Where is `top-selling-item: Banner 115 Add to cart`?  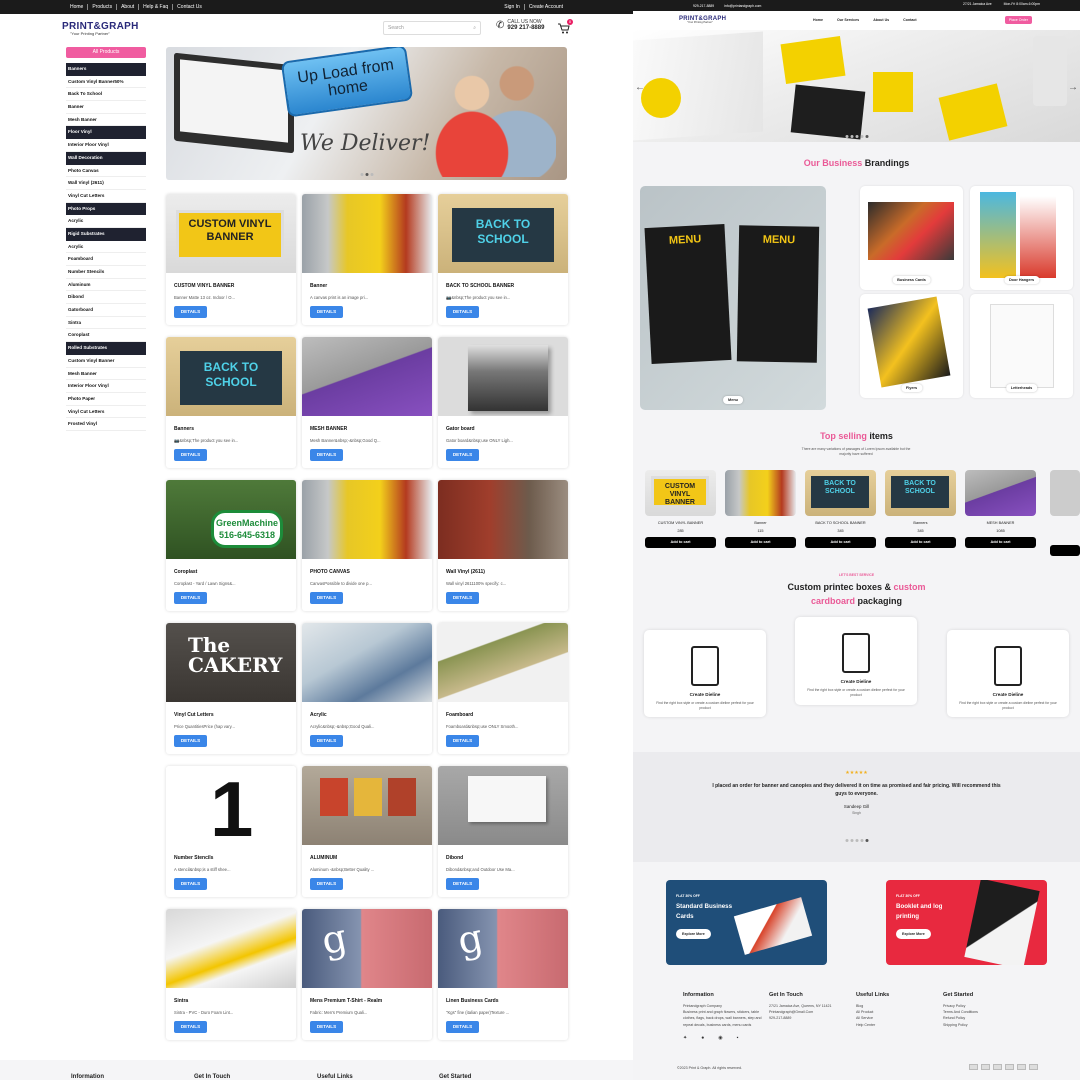
top-selling-item: Banner 115 Add to cart is located at coordinates (760, 509).